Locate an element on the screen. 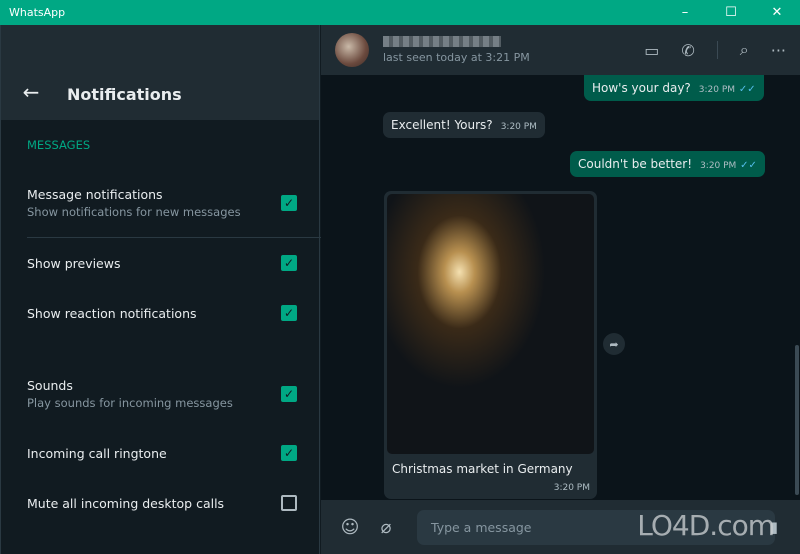 Image resolution: width=800 pixels, height=554 pixels. setting-label: Message notifications is located at coordinates (95, 194).